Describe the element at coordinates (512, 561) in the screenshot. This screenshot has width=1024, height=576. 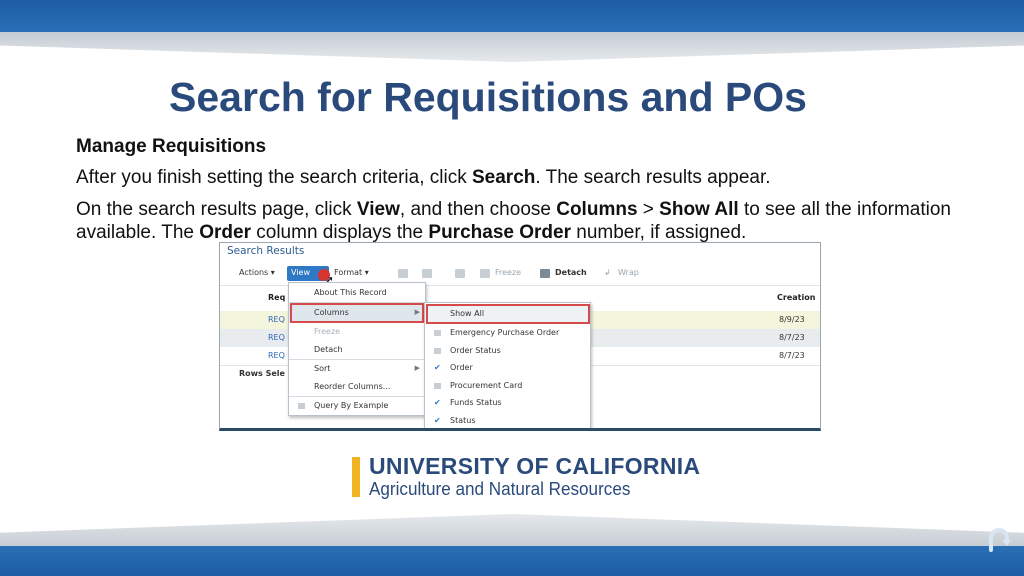
I see `bottom-blue-band` at that location.